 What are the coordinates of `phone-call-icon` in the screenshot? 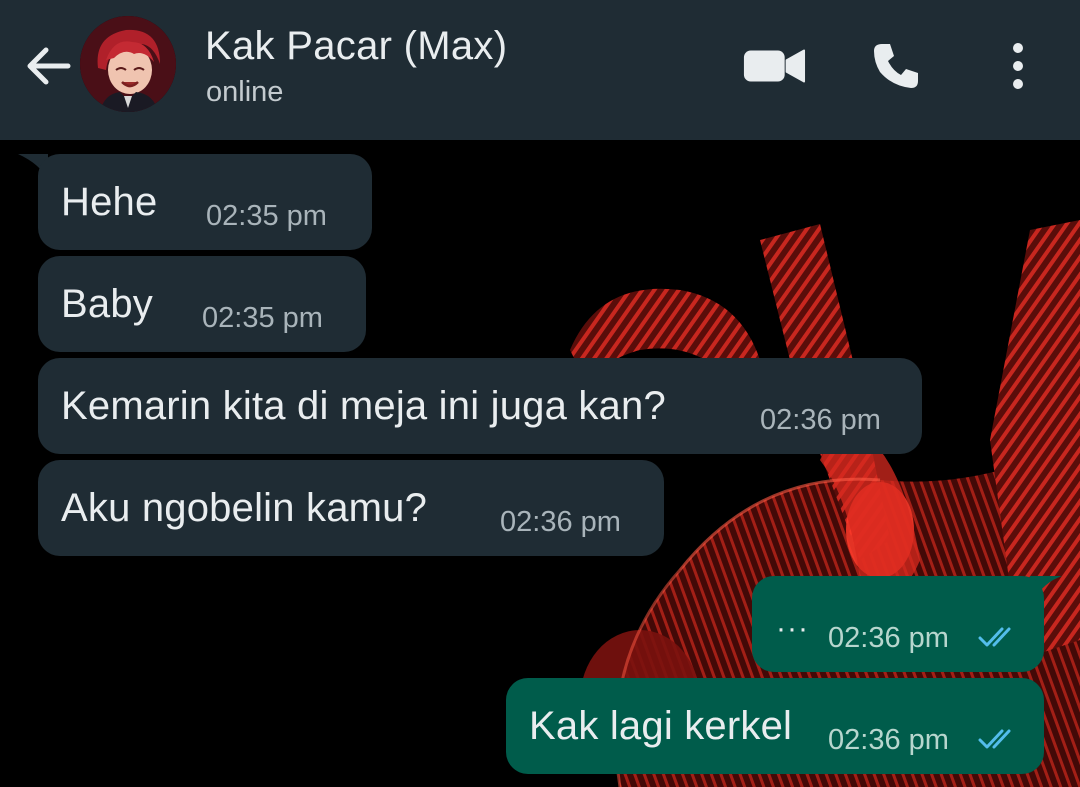 It's located at (896, 66).